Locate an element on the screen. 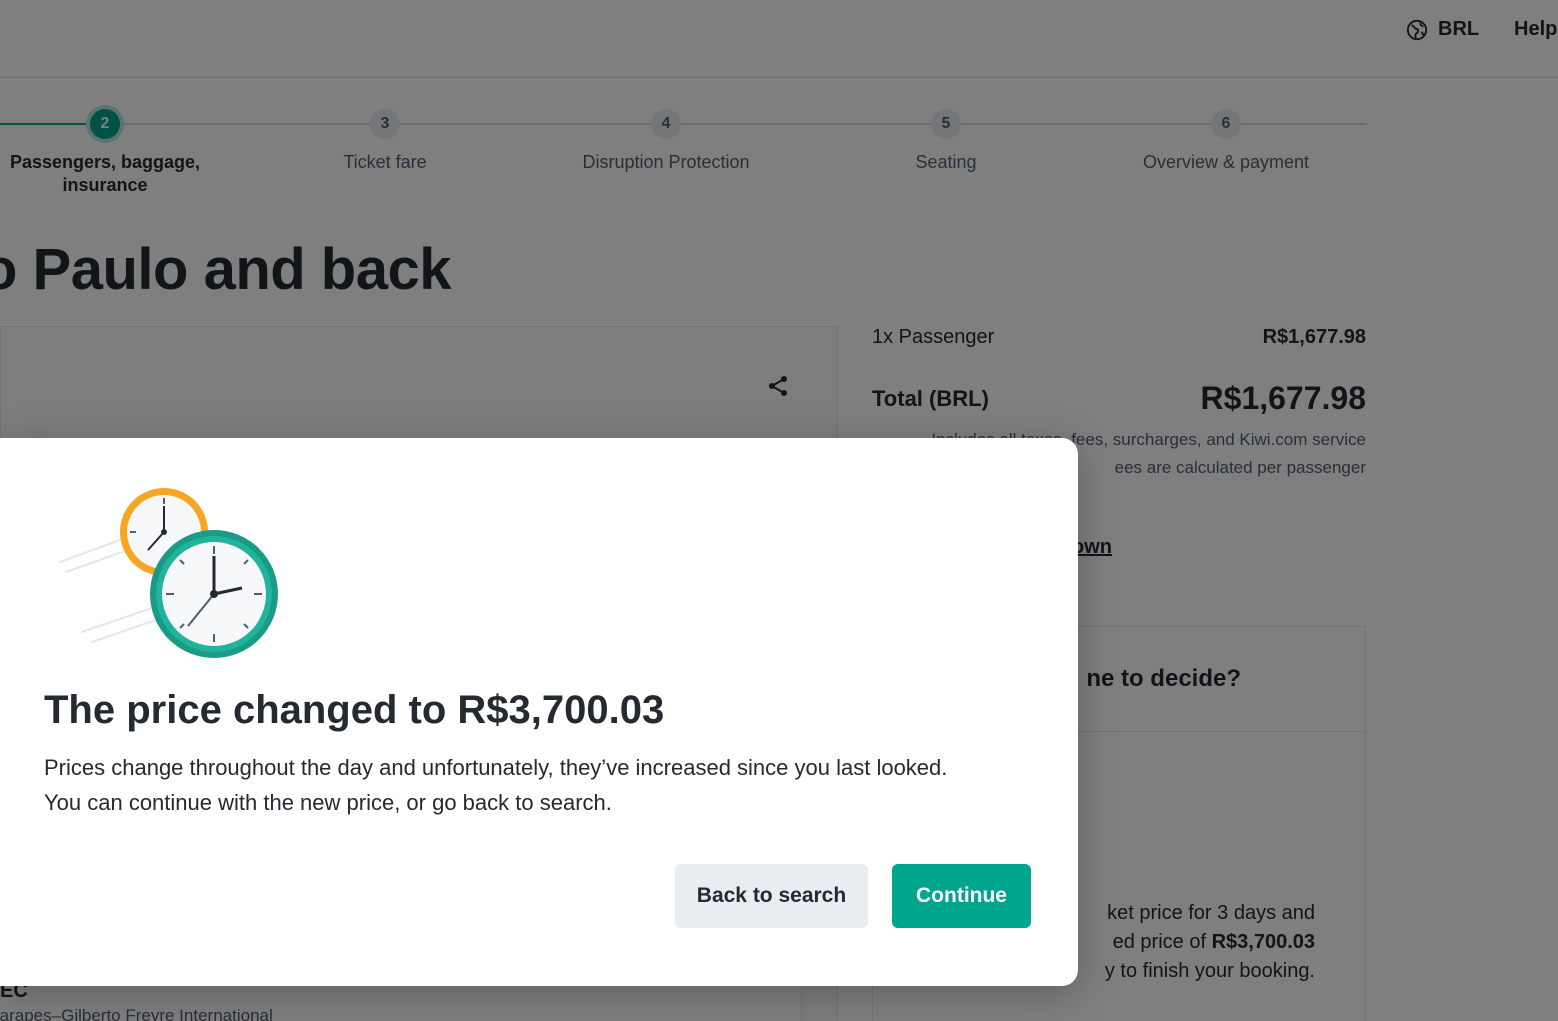 The image size is (1558, 1021). continue-button: Continue is located at coordinates (961, 896).